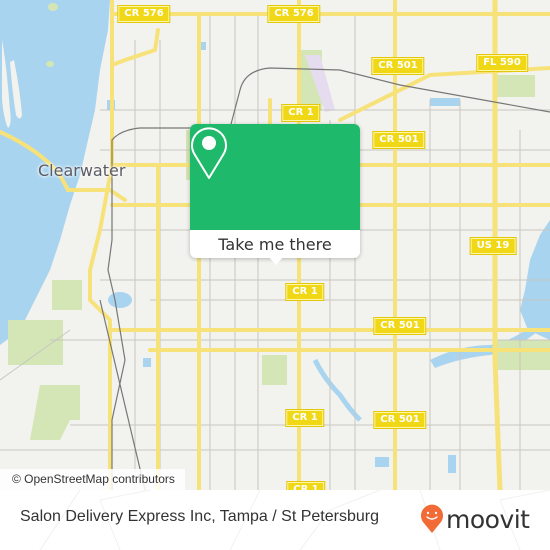  What do you see at coordinates (493, 246) in the screenshot?
I see `road-label-us19: US 19` at bounding box center [493, 246].